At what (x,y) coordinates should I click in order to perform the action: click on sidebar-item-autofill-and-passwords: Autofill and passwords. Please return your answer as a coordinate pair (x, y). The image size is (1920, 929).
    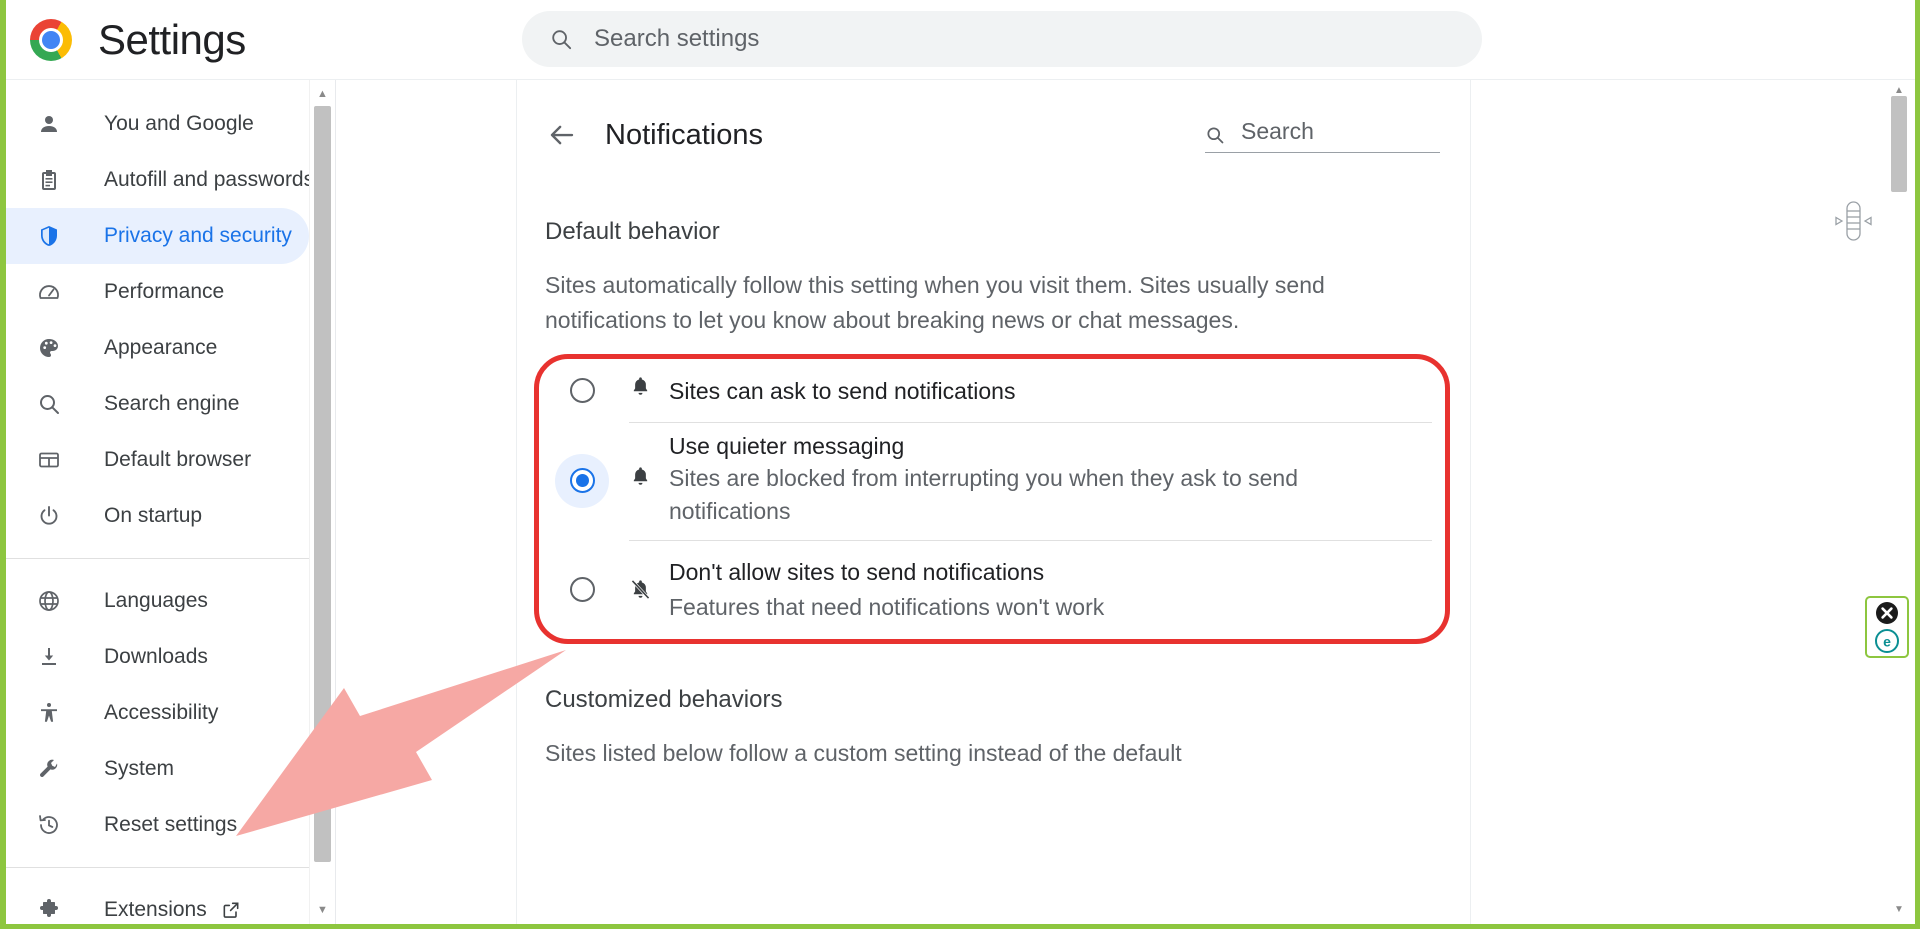
    Looking at the image, I should click on (160, 180).